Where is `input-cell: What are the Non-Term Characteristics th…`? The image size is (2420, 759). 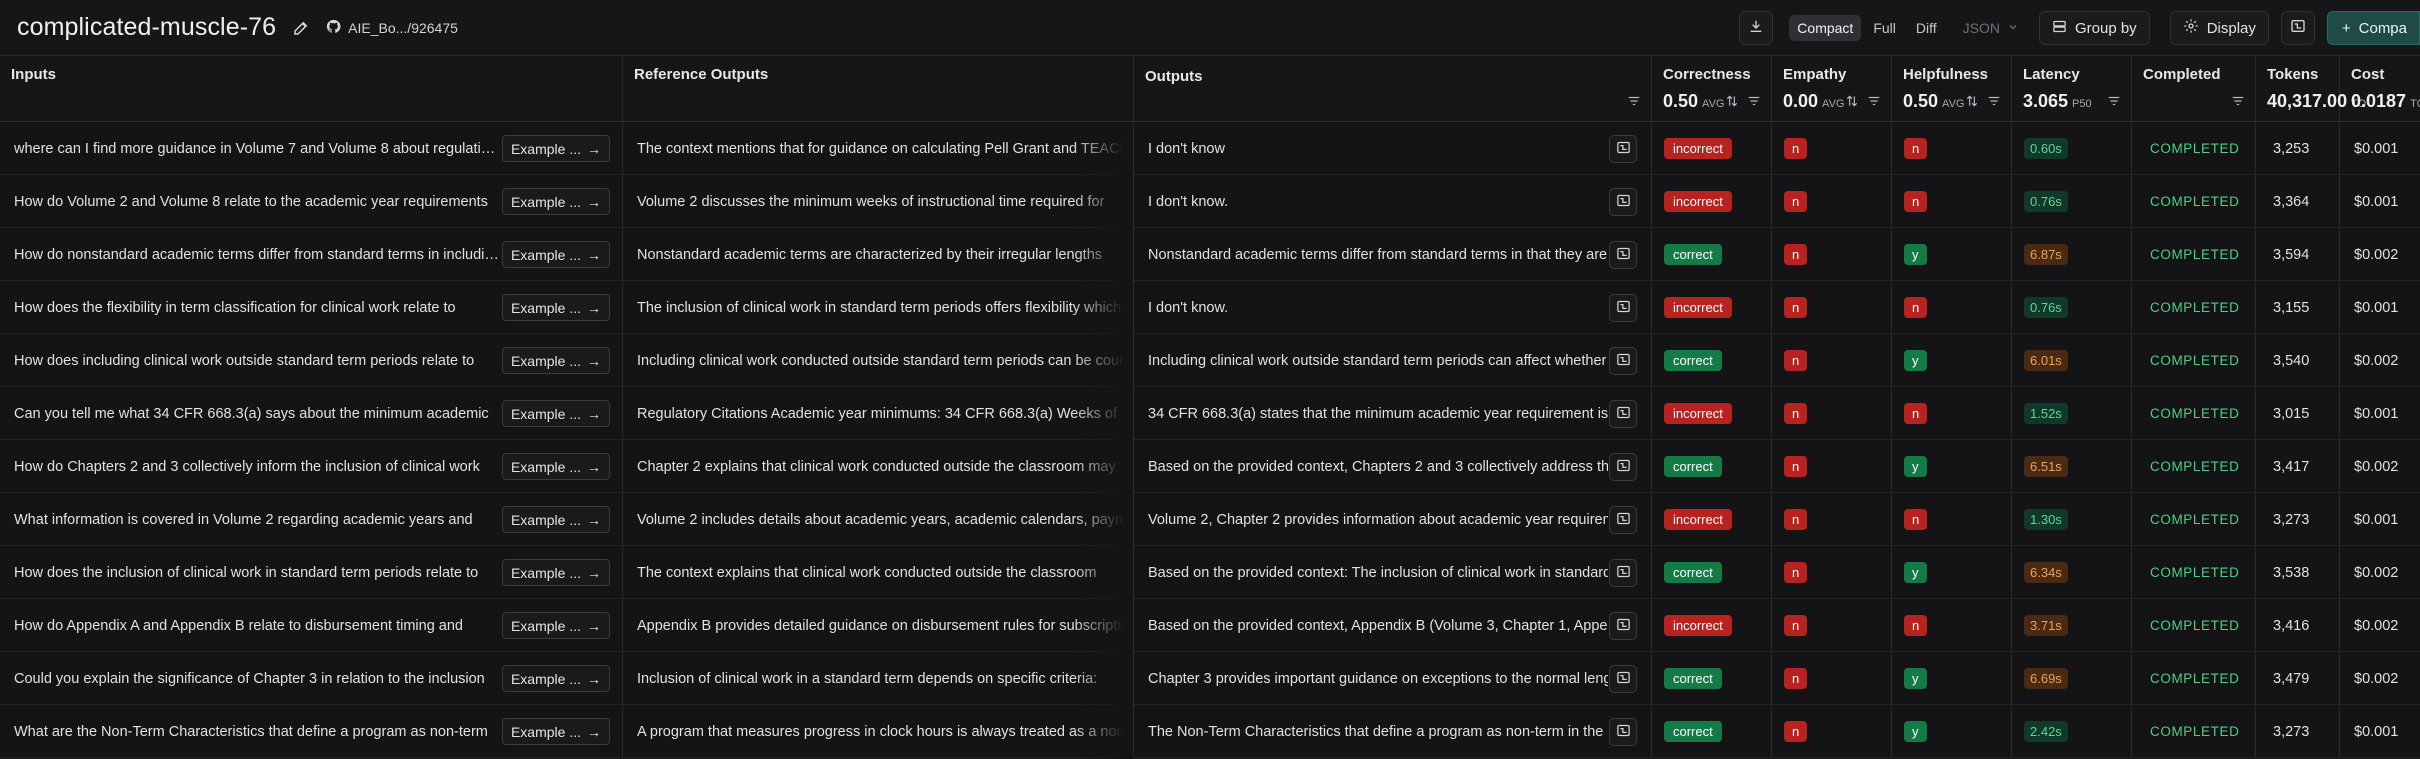
input-cell: What are the Non-Term Characteristics th… is located at coordinates (311, 731).